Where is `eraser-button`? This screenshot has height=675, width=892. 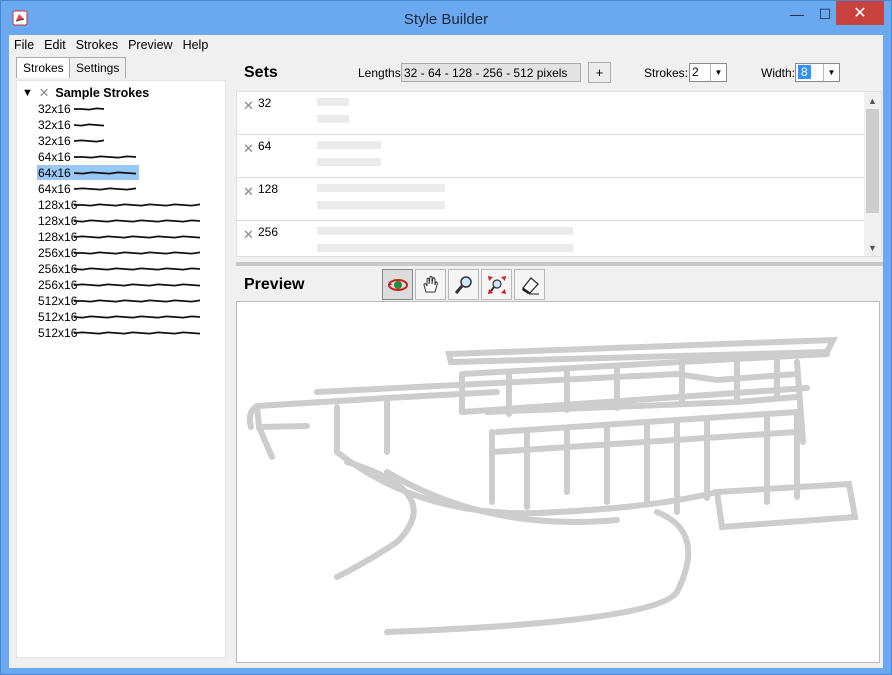
eraser-button is located at coordinates (529, 284).